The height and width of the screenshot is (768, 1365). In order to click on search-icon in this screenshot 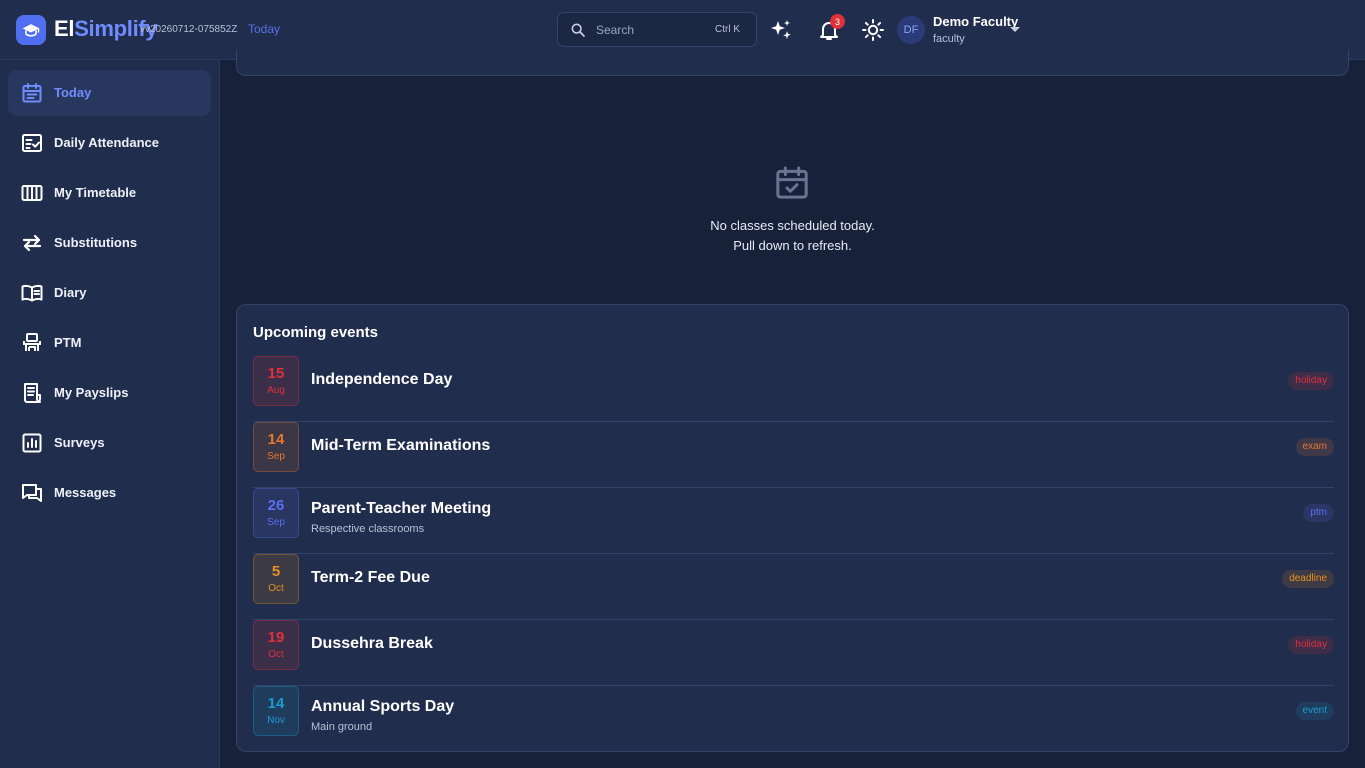, I will do `click(578, 30)`.